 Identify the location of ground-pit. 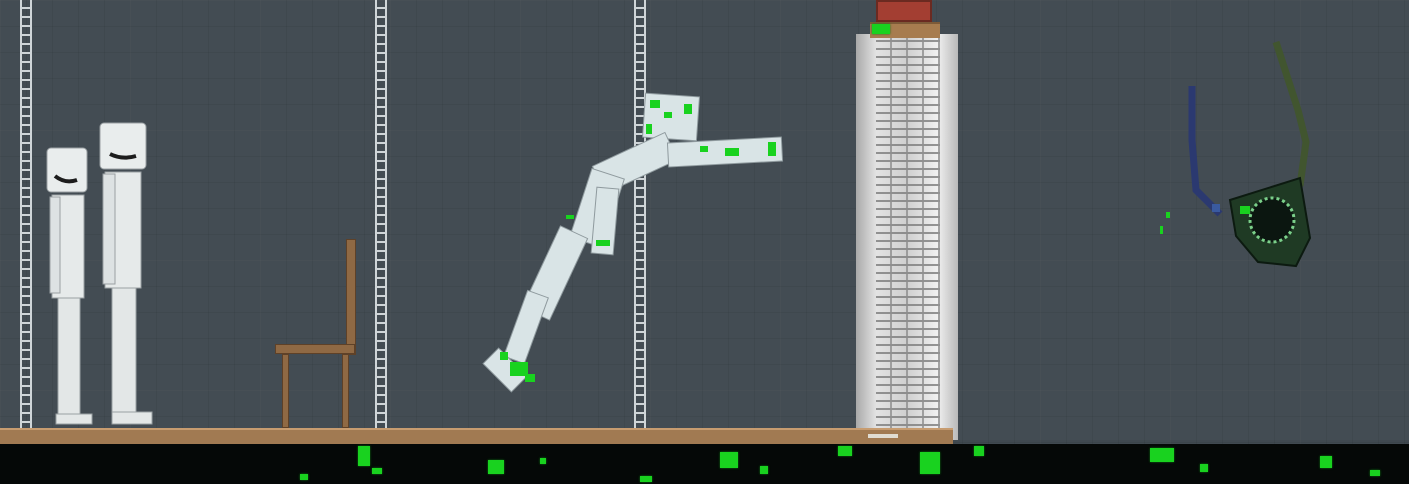
(704, 464).